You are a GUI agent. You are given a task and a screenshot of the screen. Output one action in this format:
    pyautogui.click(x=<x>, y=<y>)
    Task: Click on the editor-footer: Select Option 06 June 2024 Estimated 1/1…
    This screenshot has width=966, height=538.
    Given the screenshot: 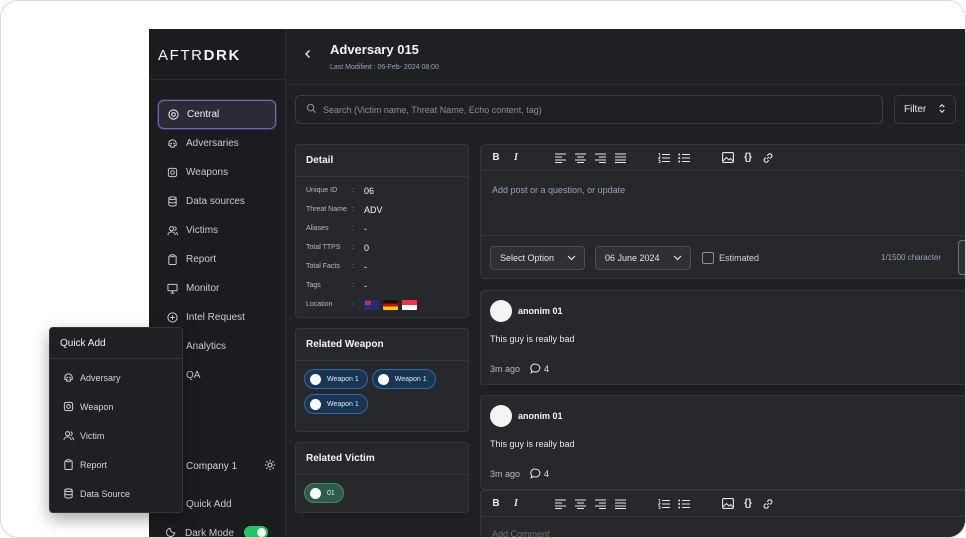 What is the action you would take?
    pyautogui.click(x=723, y=257)
    